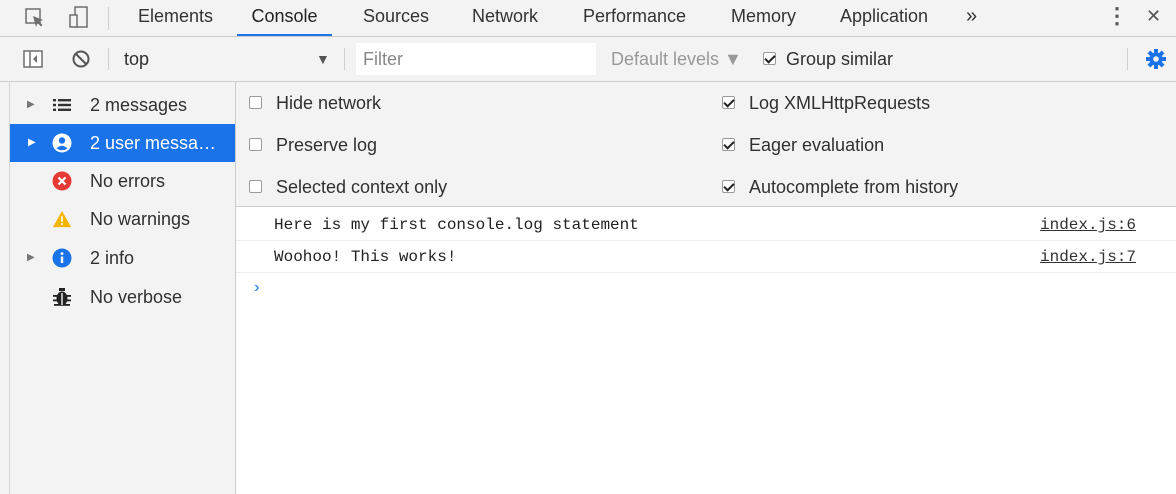 The height and width of the screenshot is (494, 1176). What do you see at coordinates (255, 144) in the screenshot?
I see `preserve-log-checkbox` at bounding box center [255, 144].